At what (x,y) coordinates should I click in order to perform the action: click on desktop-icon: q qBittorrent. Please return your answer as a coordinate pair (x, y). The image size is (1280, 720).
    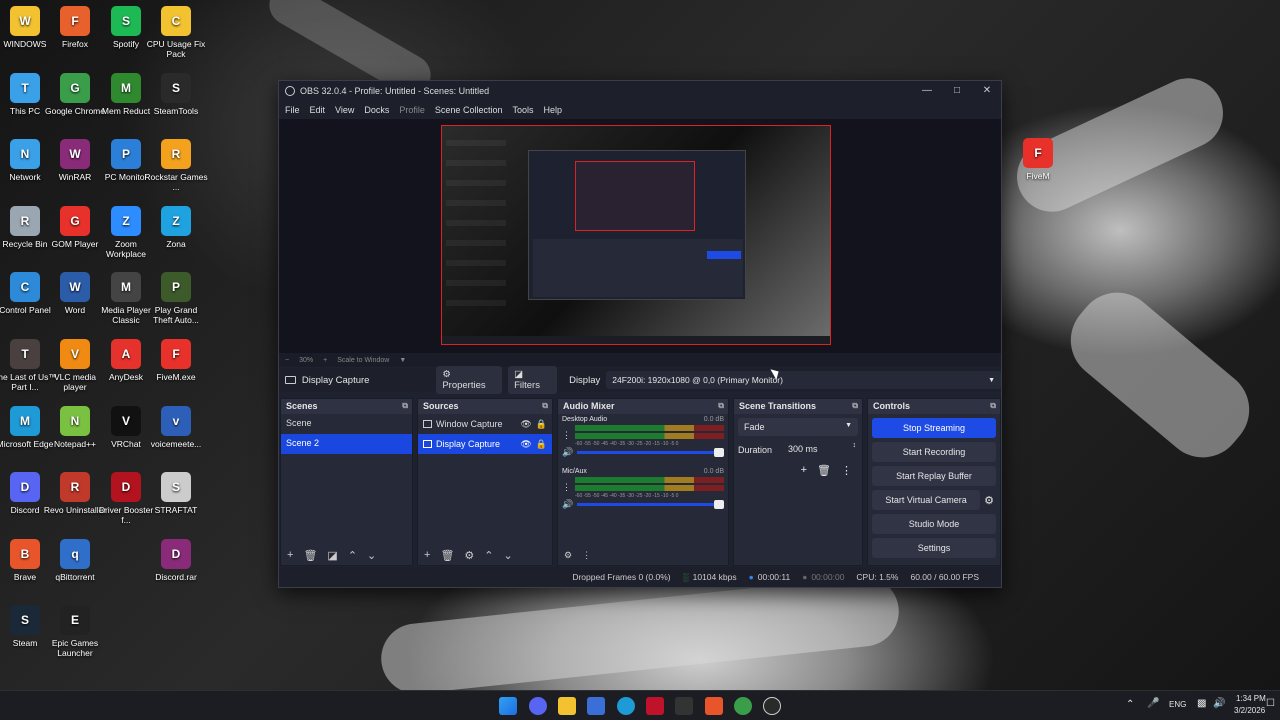
    Looking at the image, I should click on (75, 558).